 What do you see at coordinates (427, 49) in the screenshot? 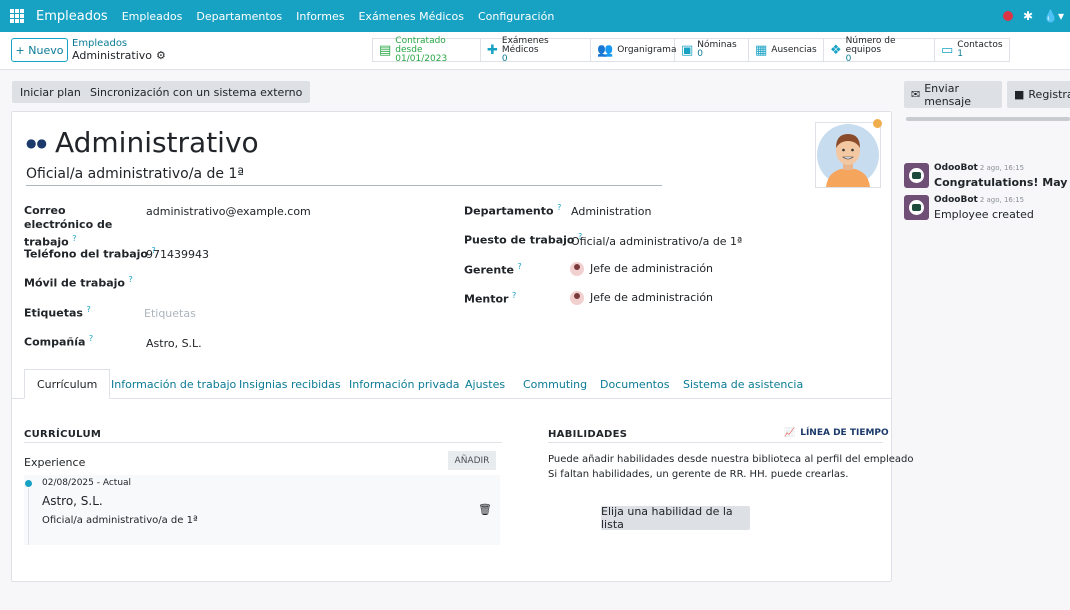
I see `stat-contract: ▤ Contratado desde 01/01/2023` at bounding box center [427, 49].